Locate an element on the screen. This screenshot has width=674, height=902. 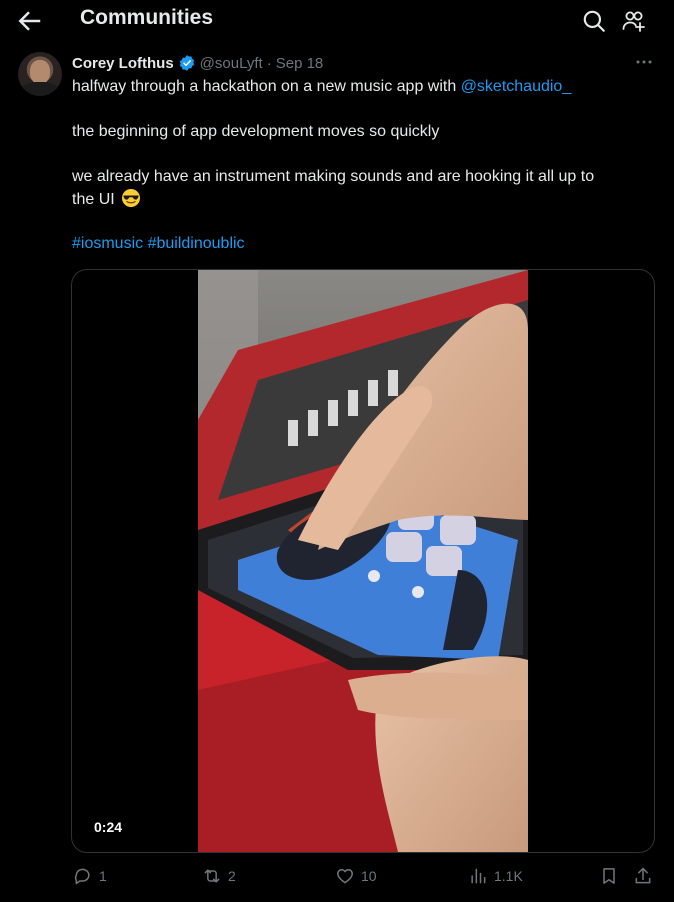
smiling-face-with-sunglasses-icon is located at coordinates (131, 198).